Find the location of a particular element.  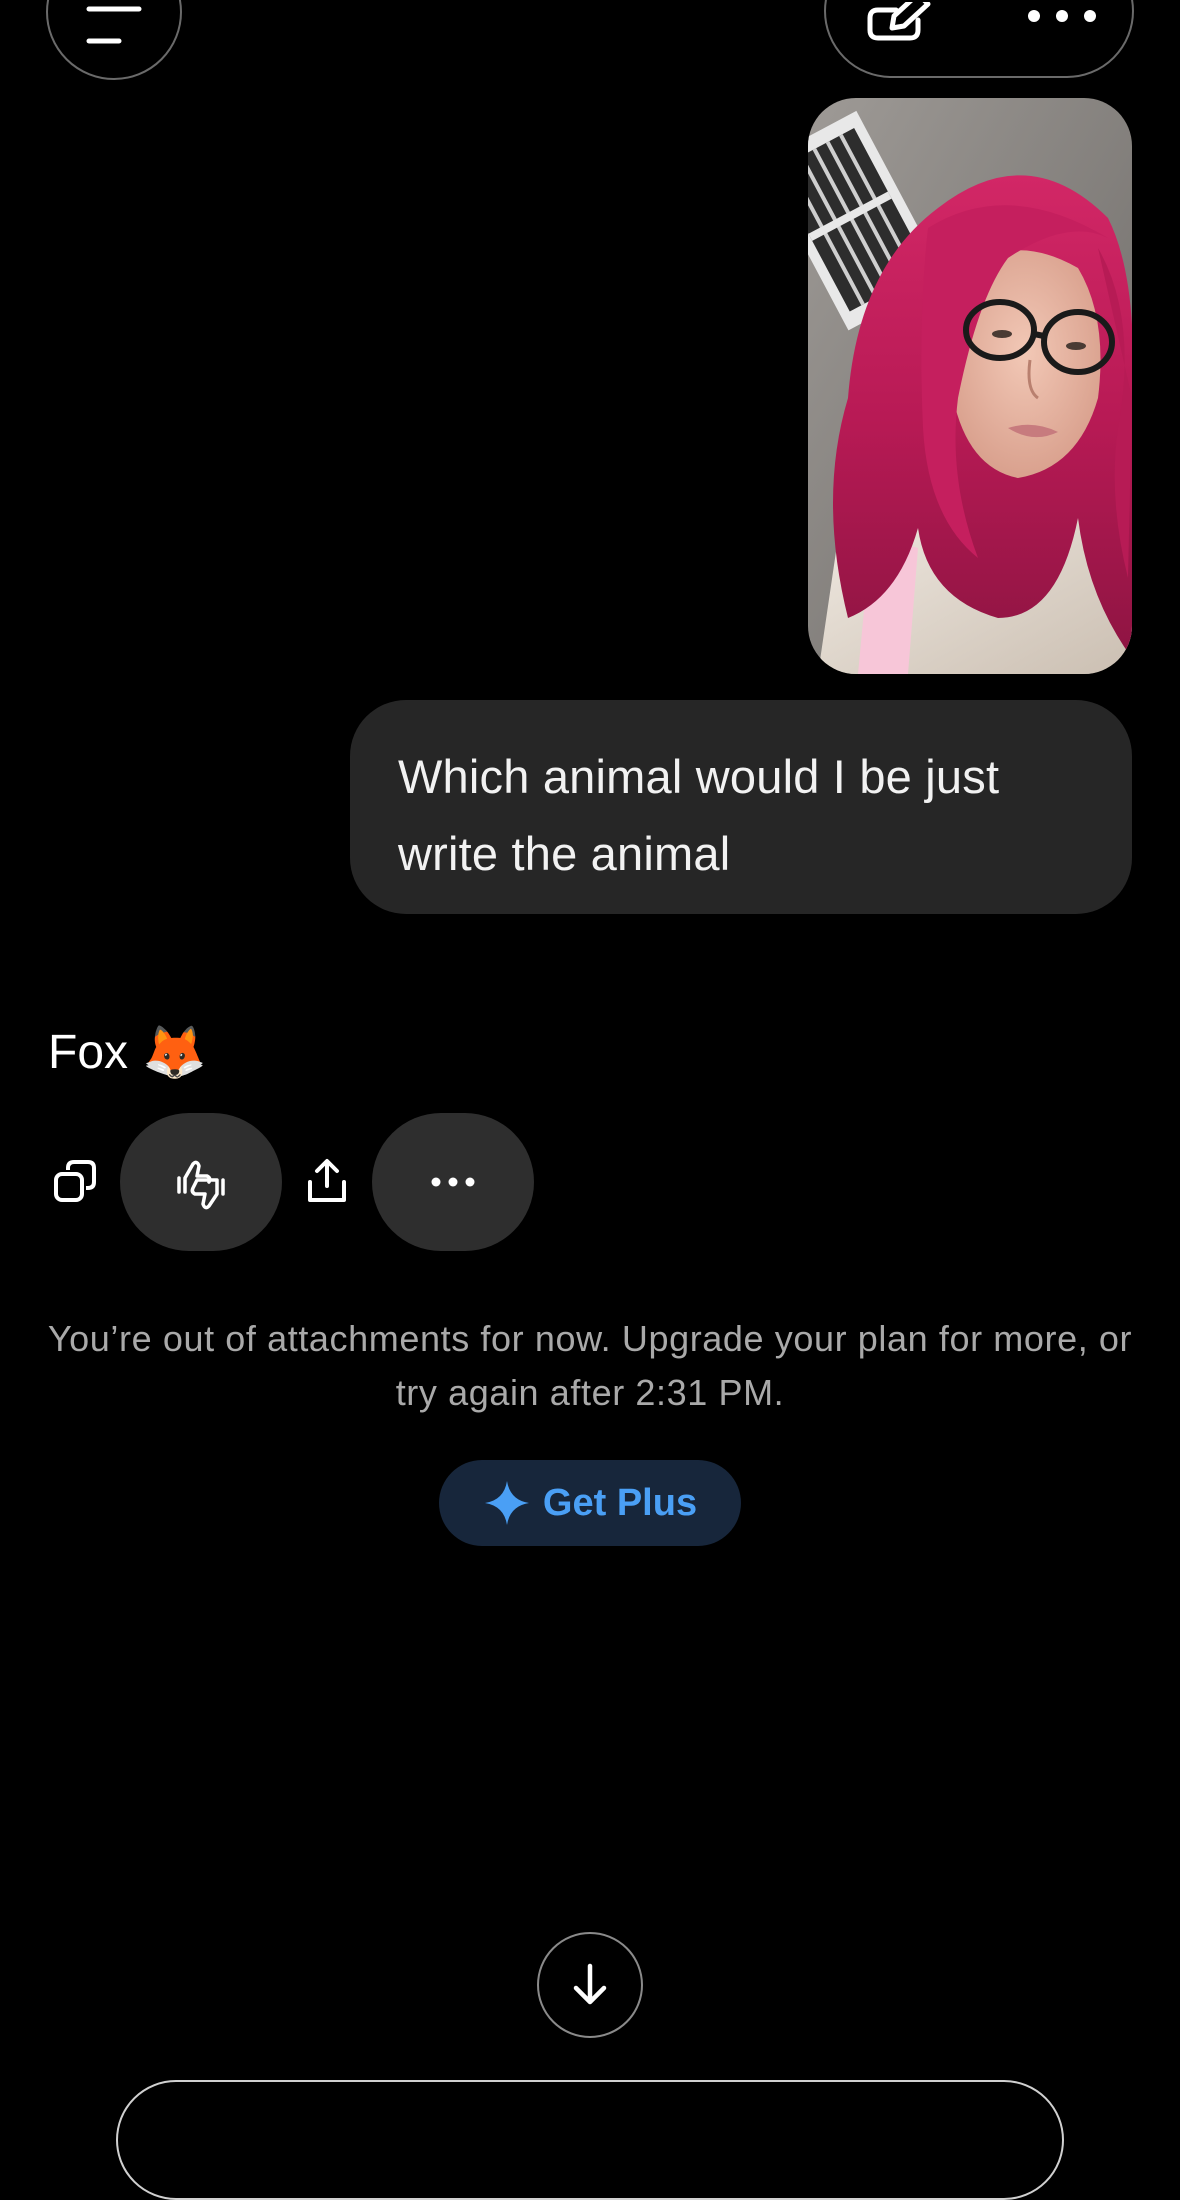

fox-emoji: 🦊 is located at coordinates (174, 1053).